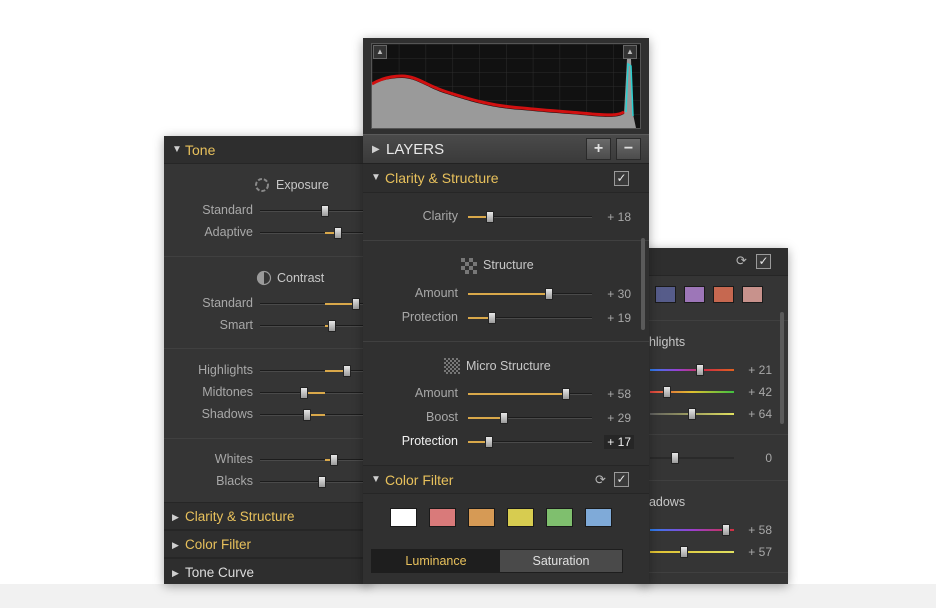 This screenshot has width=936, height=608. I want to click on section-title: Clarity & Structure, so click(240, 516).